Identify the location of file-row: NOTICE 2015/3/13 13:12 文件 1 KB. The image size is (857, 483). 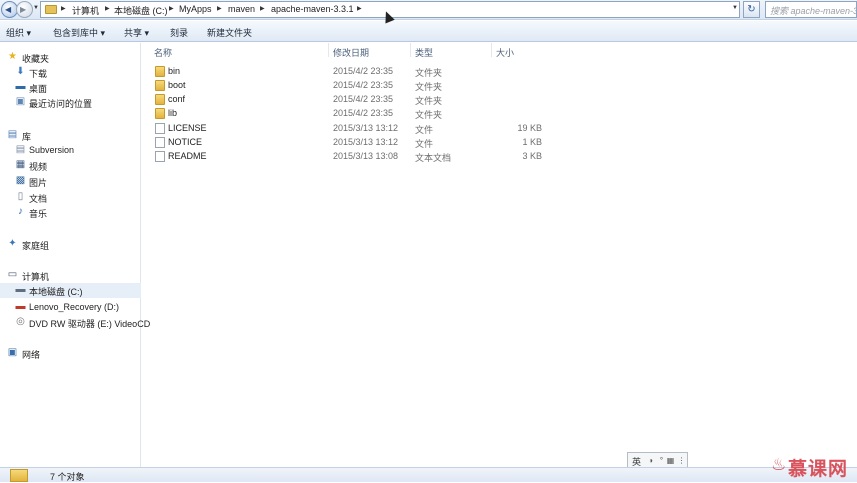
(350, 143).